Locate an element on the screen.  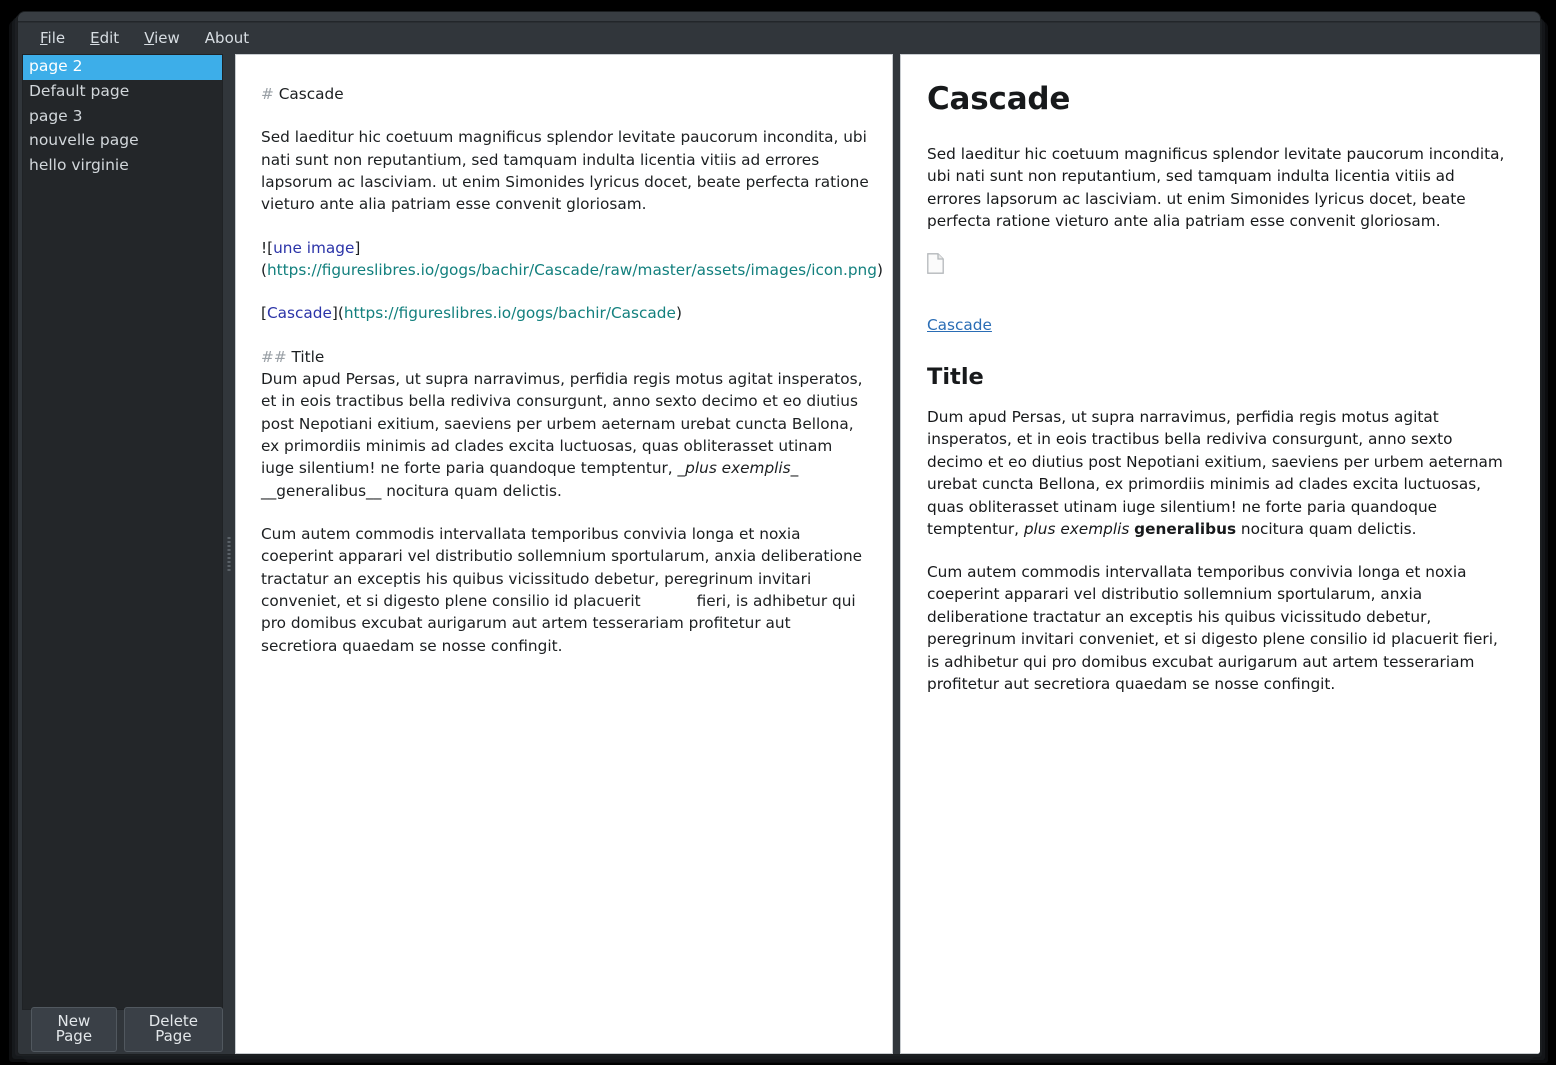
editor-h1-text: Cascade is located at coordinates (308, 94).